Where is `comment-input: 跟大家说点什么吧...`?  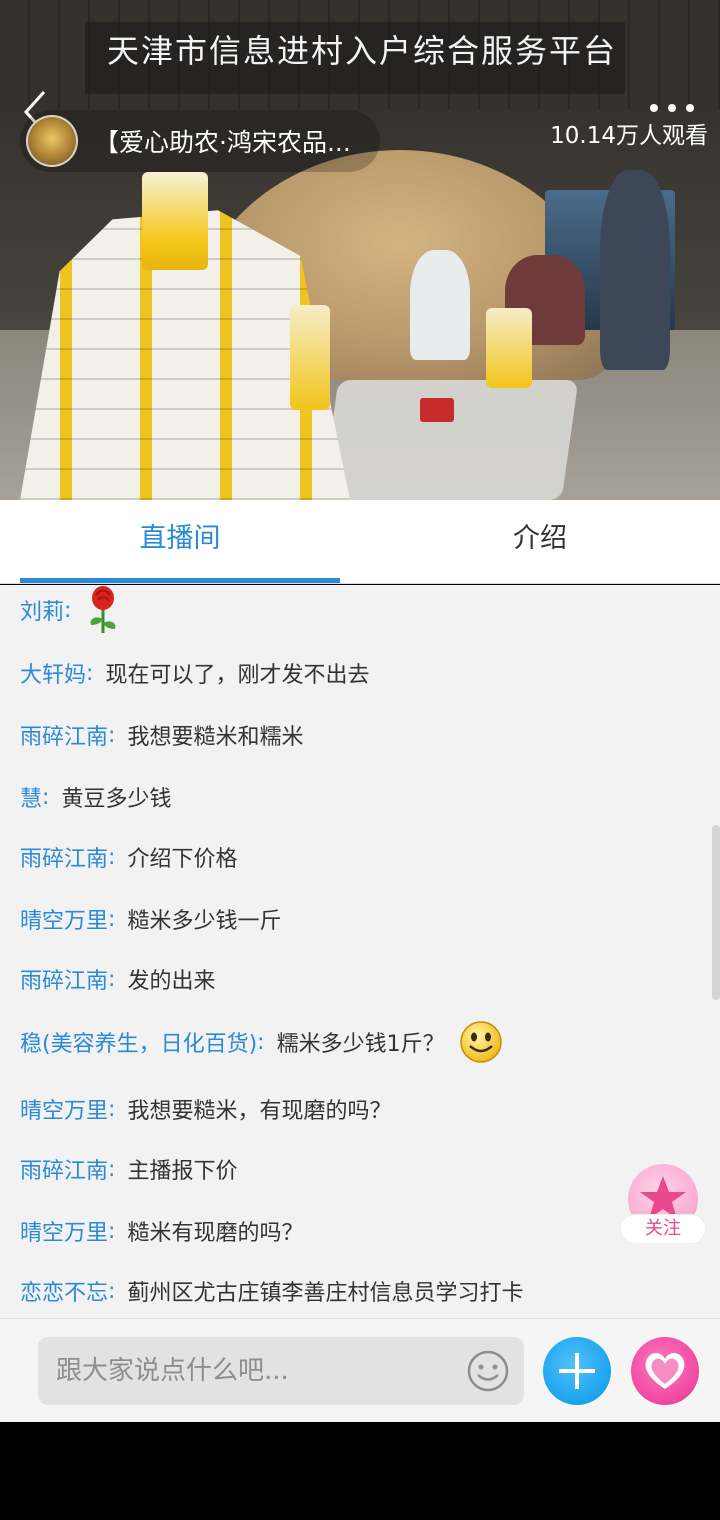
comment-input: 跟大家说点什么吧... is located at coordinates (281, 1371).